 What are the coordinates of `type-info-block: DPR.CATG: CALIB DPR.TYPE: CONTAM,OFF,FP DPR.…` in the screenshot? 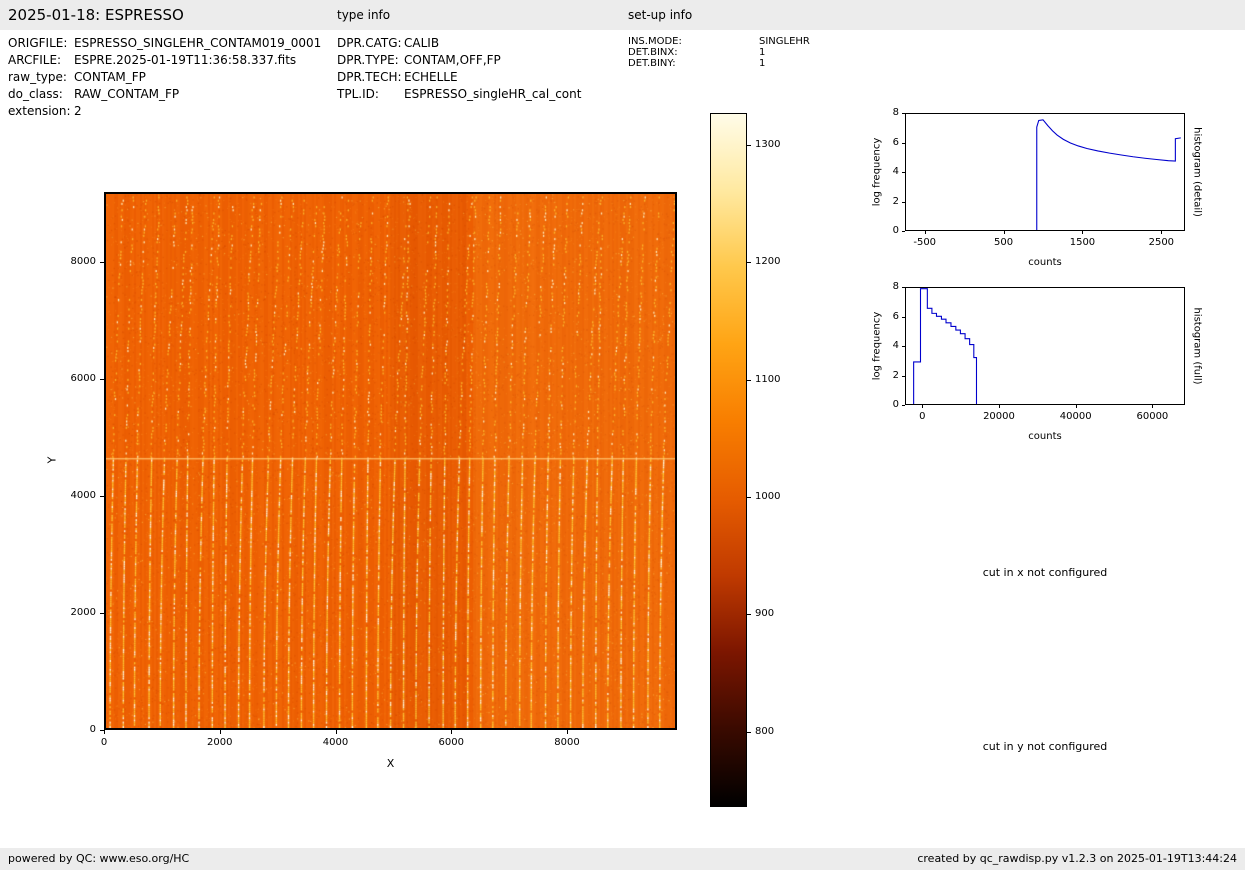 It's located at (459, 70).